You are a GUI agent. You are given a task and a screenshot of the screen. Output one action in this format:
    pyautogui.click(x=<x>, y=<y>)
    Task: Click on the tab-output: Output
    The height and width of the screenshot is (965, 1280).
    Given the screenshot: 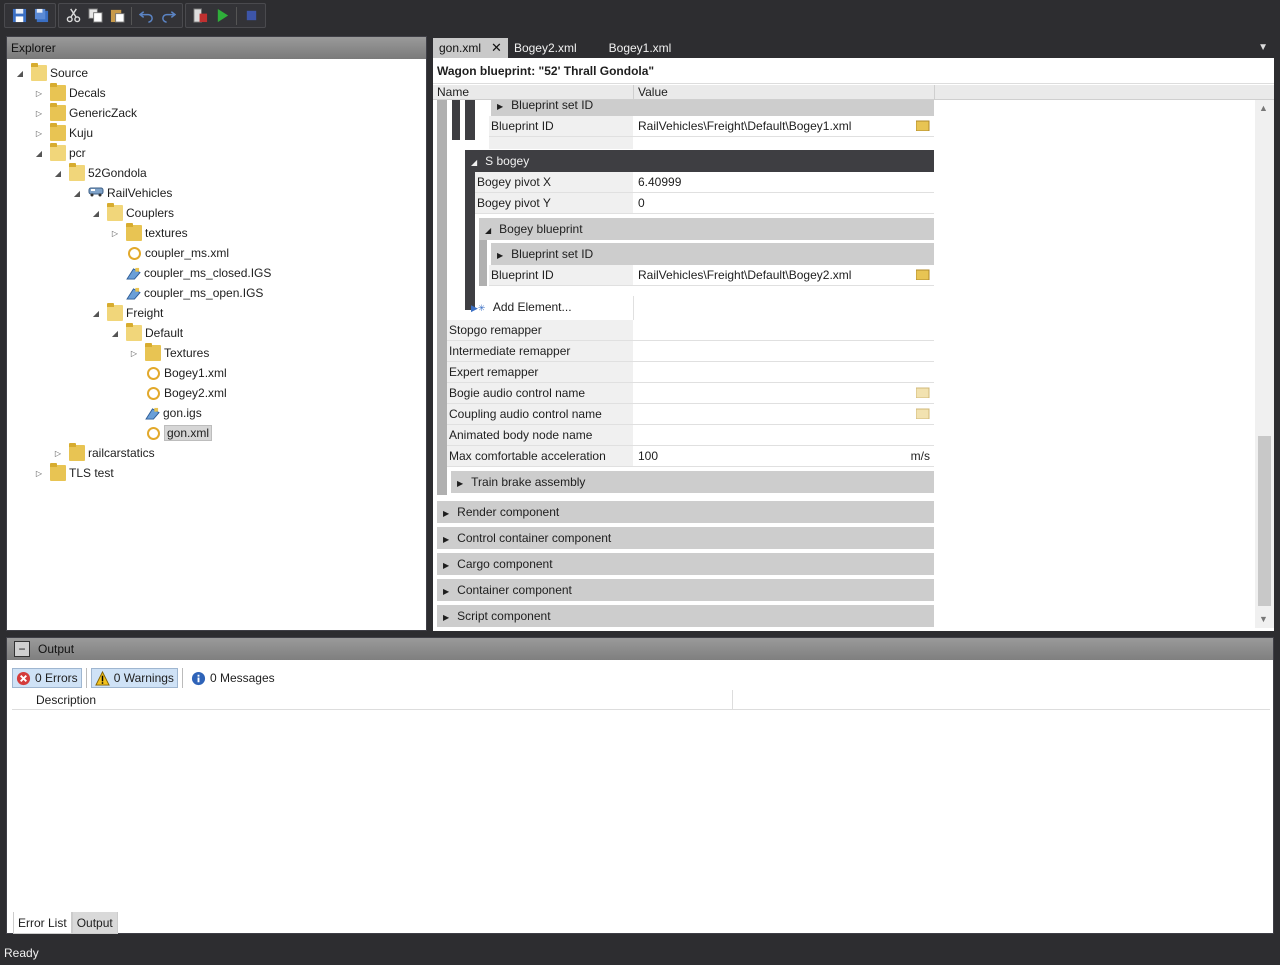 What is the action you would take?
    pyautogui.click(x=94, y=923)
    